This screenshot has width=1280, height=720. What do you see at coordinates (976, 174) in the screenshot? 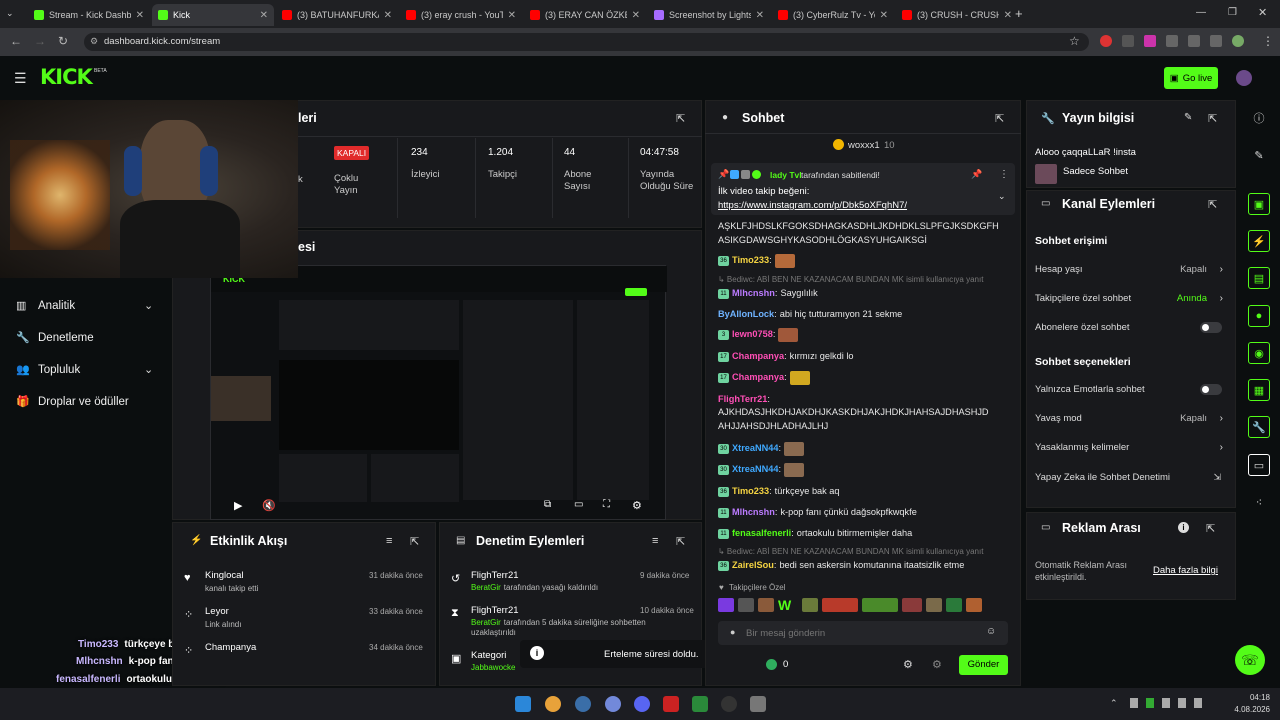
I see `unpin-icon: 📌` at bounding box center [976, 174].